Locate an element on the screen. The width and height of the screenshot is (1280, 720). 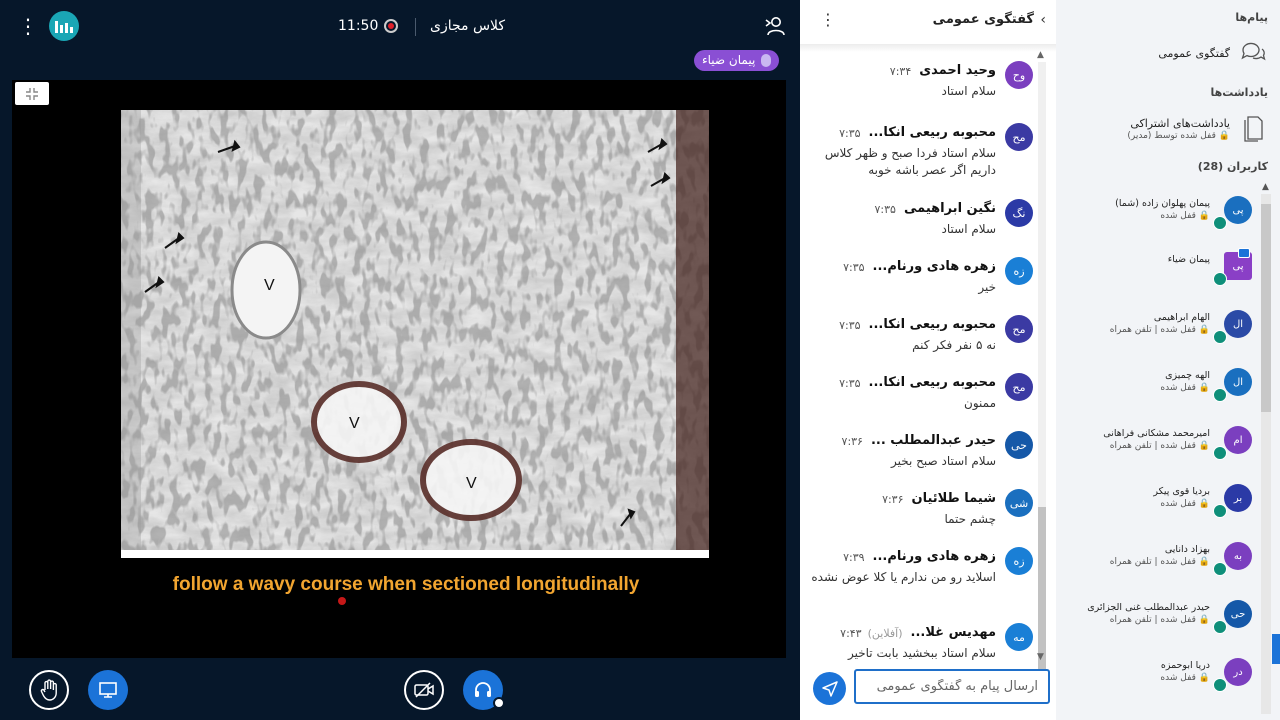
user-name: امیرمحمد مشکانی فراهانی is located at coordinates (1156, 433).